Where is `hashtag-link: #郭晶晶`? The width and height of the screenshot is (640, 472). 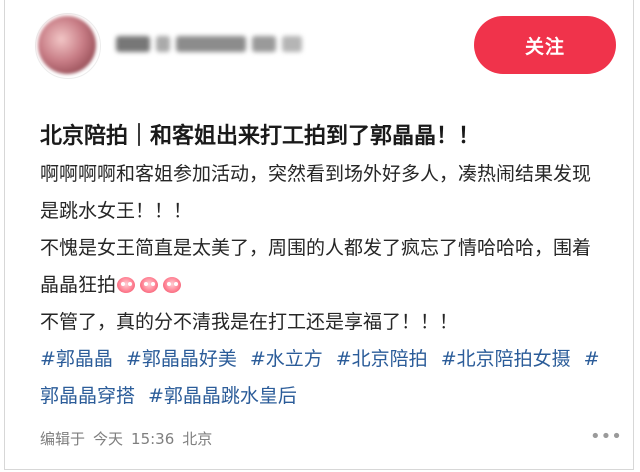
hashtag-link: #郭晶晶 is located at coordinates (76, 359).